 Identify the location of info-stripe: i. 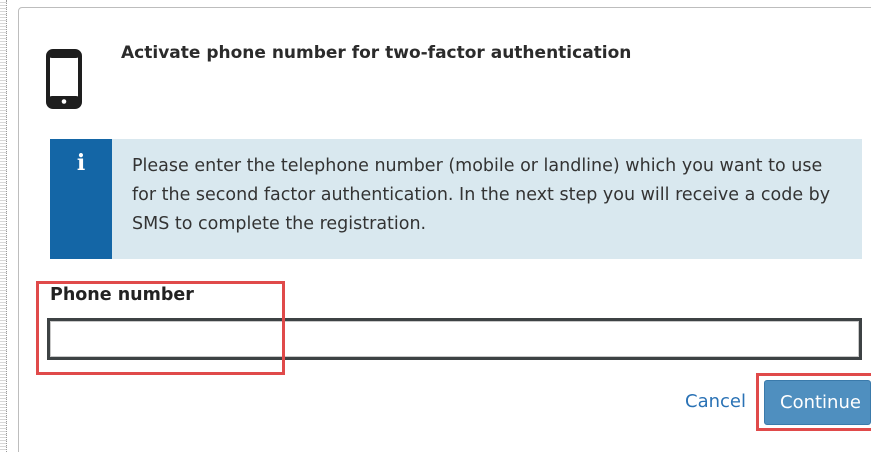
(81, 199).